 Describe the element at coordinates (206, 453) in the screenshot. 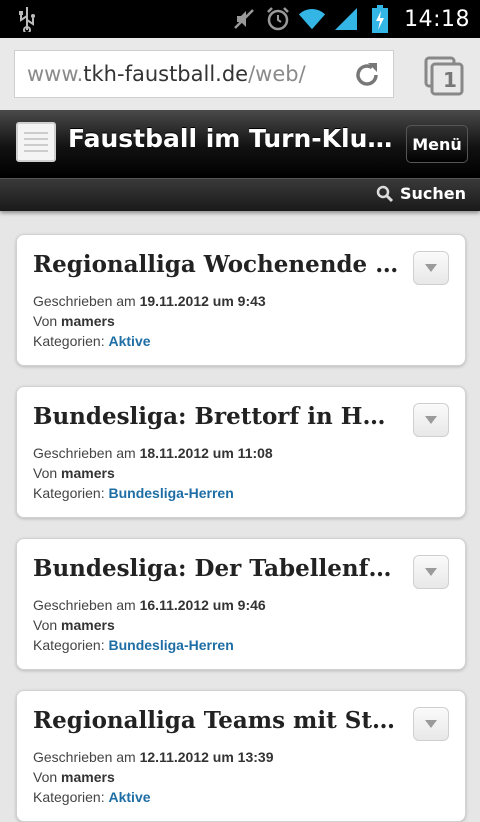

I see `post-date: 18.11.2012 um 11:08` at that location.